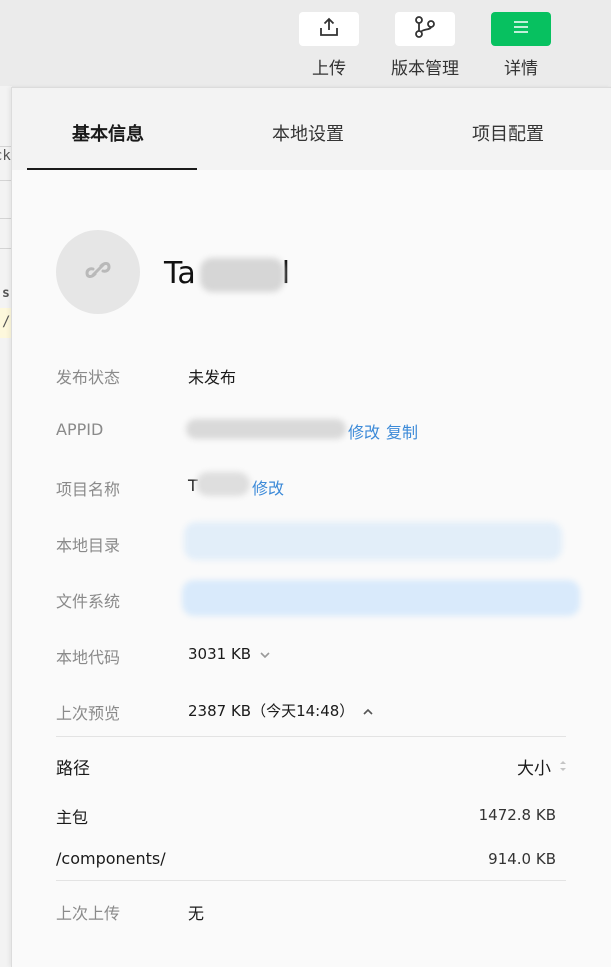  What do you see at coordinates (88, 377) in the screenshot?
I see `publish-status-label: 发布状态` at bounding box center [88, 377].